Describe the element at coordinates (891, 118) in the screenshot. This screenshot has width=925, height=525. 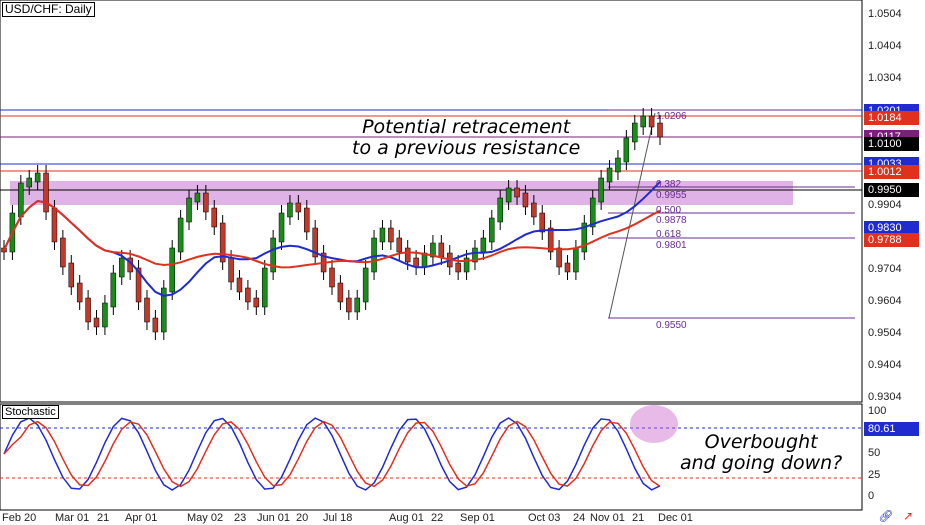
I see `price-tag: 1.0184` at that location.